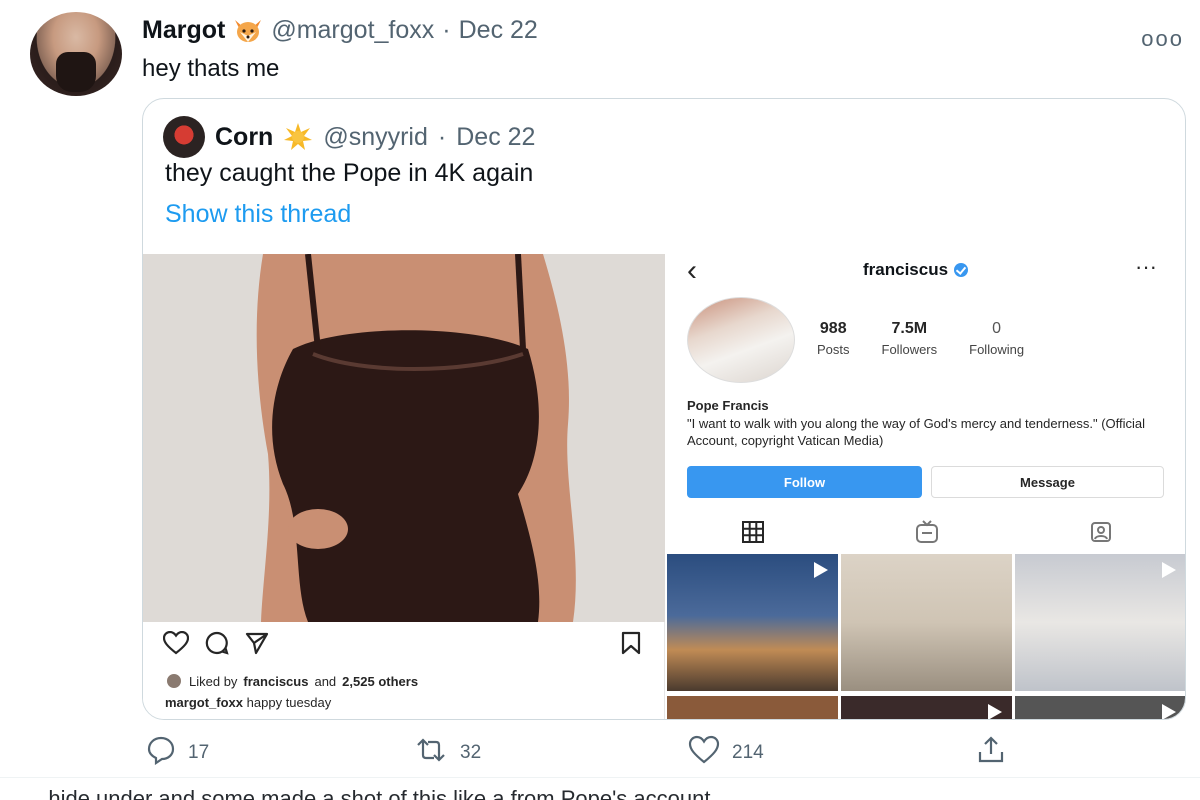  I want to click on verified-badge-icon, so click(961, 270).